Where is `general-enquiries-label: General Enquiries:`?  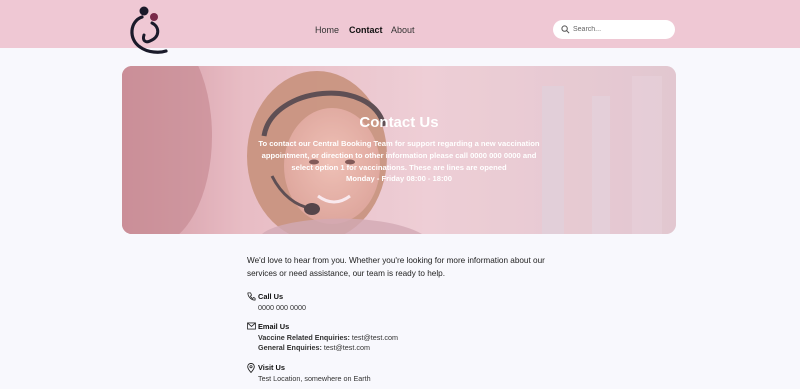 general-enquiries-label: General Enquiries: is located at coordinates (290, 347).